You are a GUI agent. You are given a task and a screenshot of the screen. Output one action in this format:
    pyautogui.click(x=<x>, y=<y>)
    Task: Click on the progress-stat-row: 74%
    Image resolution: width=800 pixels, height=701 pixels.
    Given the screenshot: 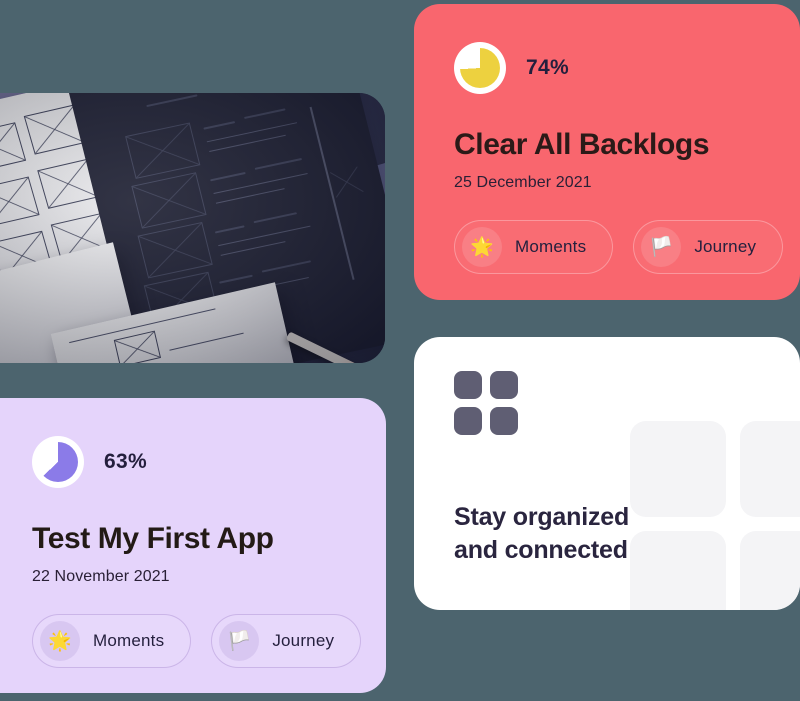 What is the action you would take?
    pyautogui.click(x=627, y=68)
    